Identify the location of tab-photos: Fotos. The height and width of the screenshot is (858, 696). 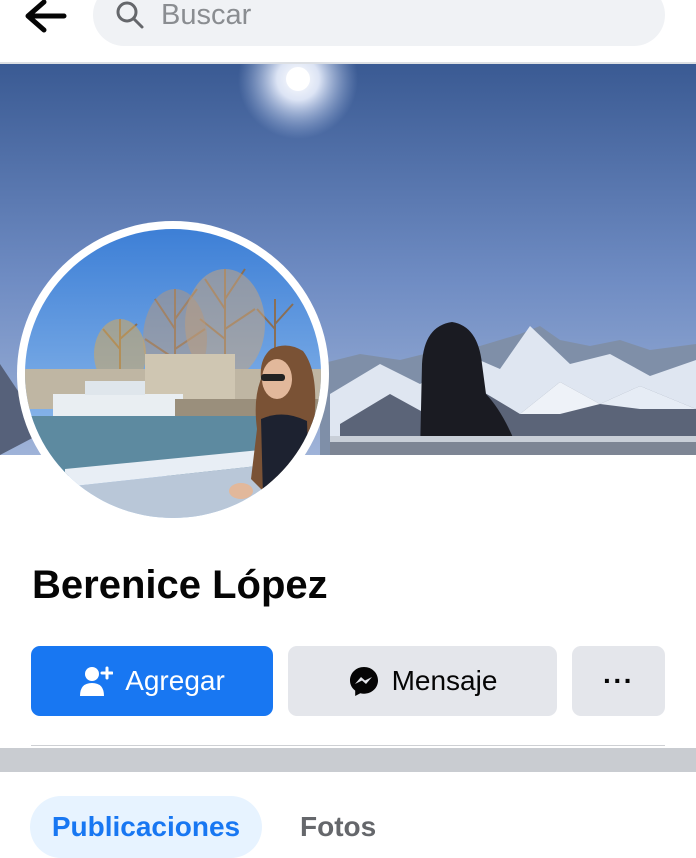
(338, 827).